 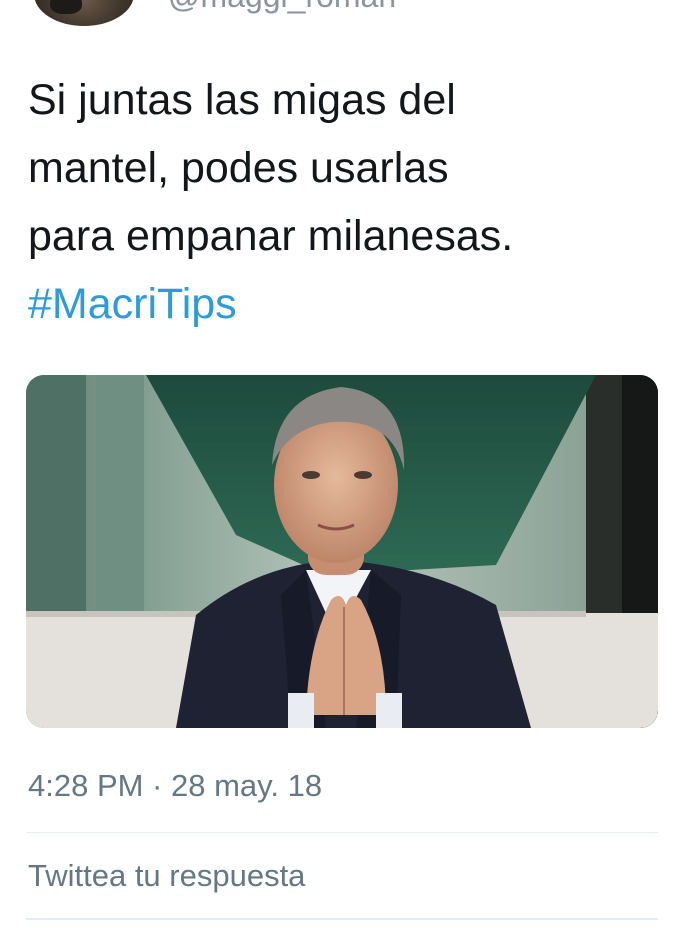 I want to click on tweet-text-line: para empanar milanesas., so click(x=271, y=236).